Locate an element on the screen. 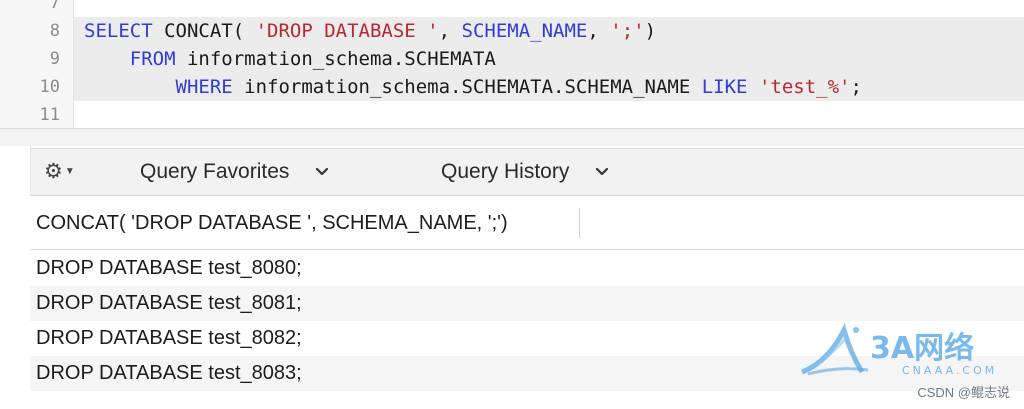 The width and height of the screenshot is (1024, 409). watermark-logo: 3A网络 CNAAA.COM is located at coordinates (898, 350).